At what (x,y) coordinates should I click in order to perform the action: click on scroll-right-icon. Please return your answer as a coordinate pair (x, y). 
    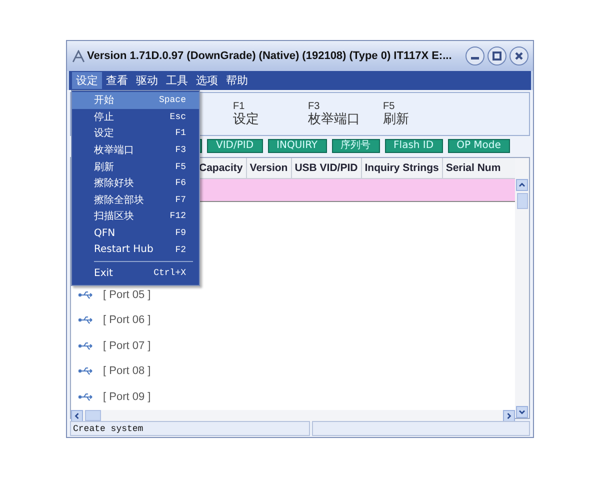
    Looking at the image, I should click on (509, 416).